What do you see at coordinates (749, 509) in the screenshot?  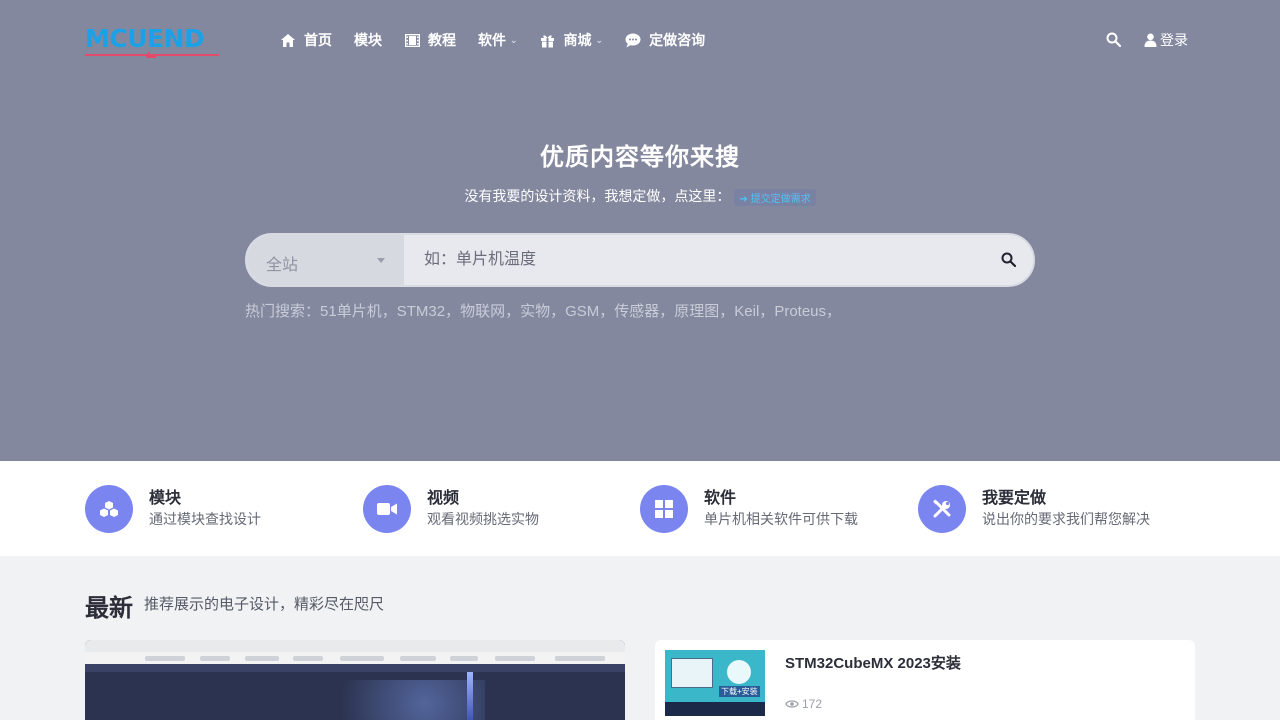 I see `feature-software: 软件 单片机相关软件可供下载` at bounding box center [749, 509].